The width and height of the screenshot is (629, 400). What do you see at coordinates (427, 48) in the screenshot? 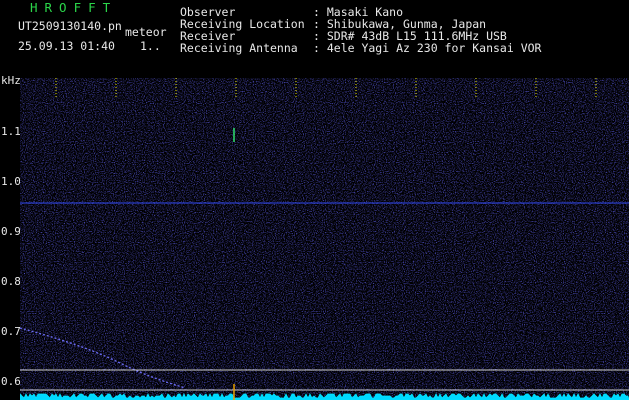
I see `info-antenna-value: : 4ele Yagi Az 230 for Kansai VOR` at bounding box center [427, 48].